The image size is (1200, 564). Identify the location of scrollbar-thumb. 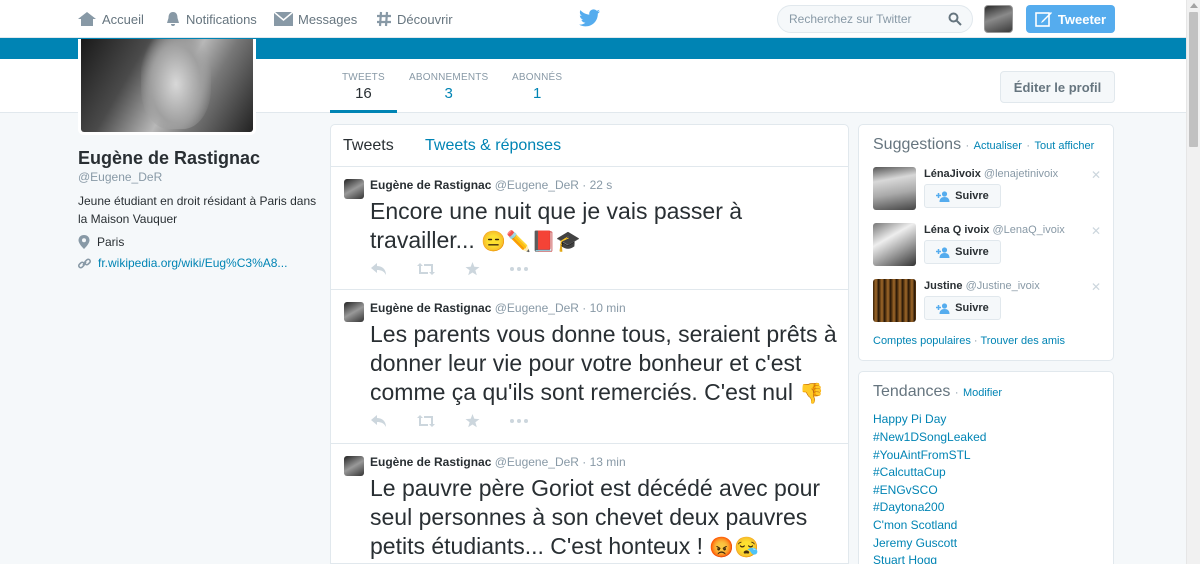
(1193, 79).